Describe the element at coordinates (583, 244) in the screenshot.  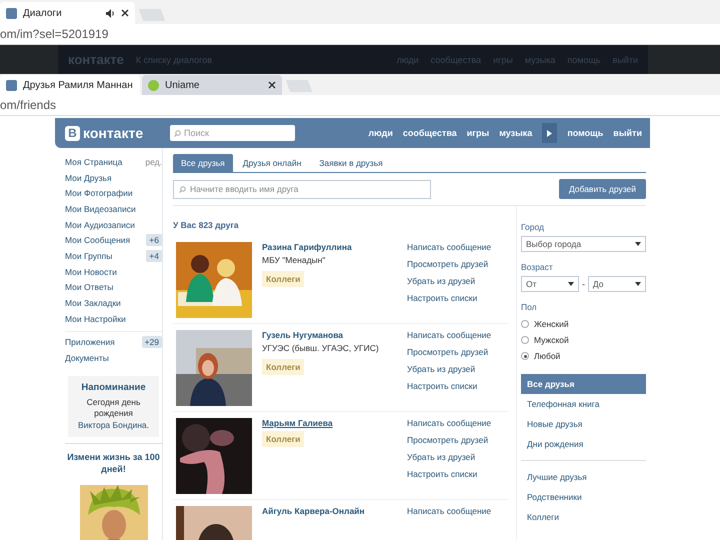
I see `city-dropdown: Выбор города` at that location.